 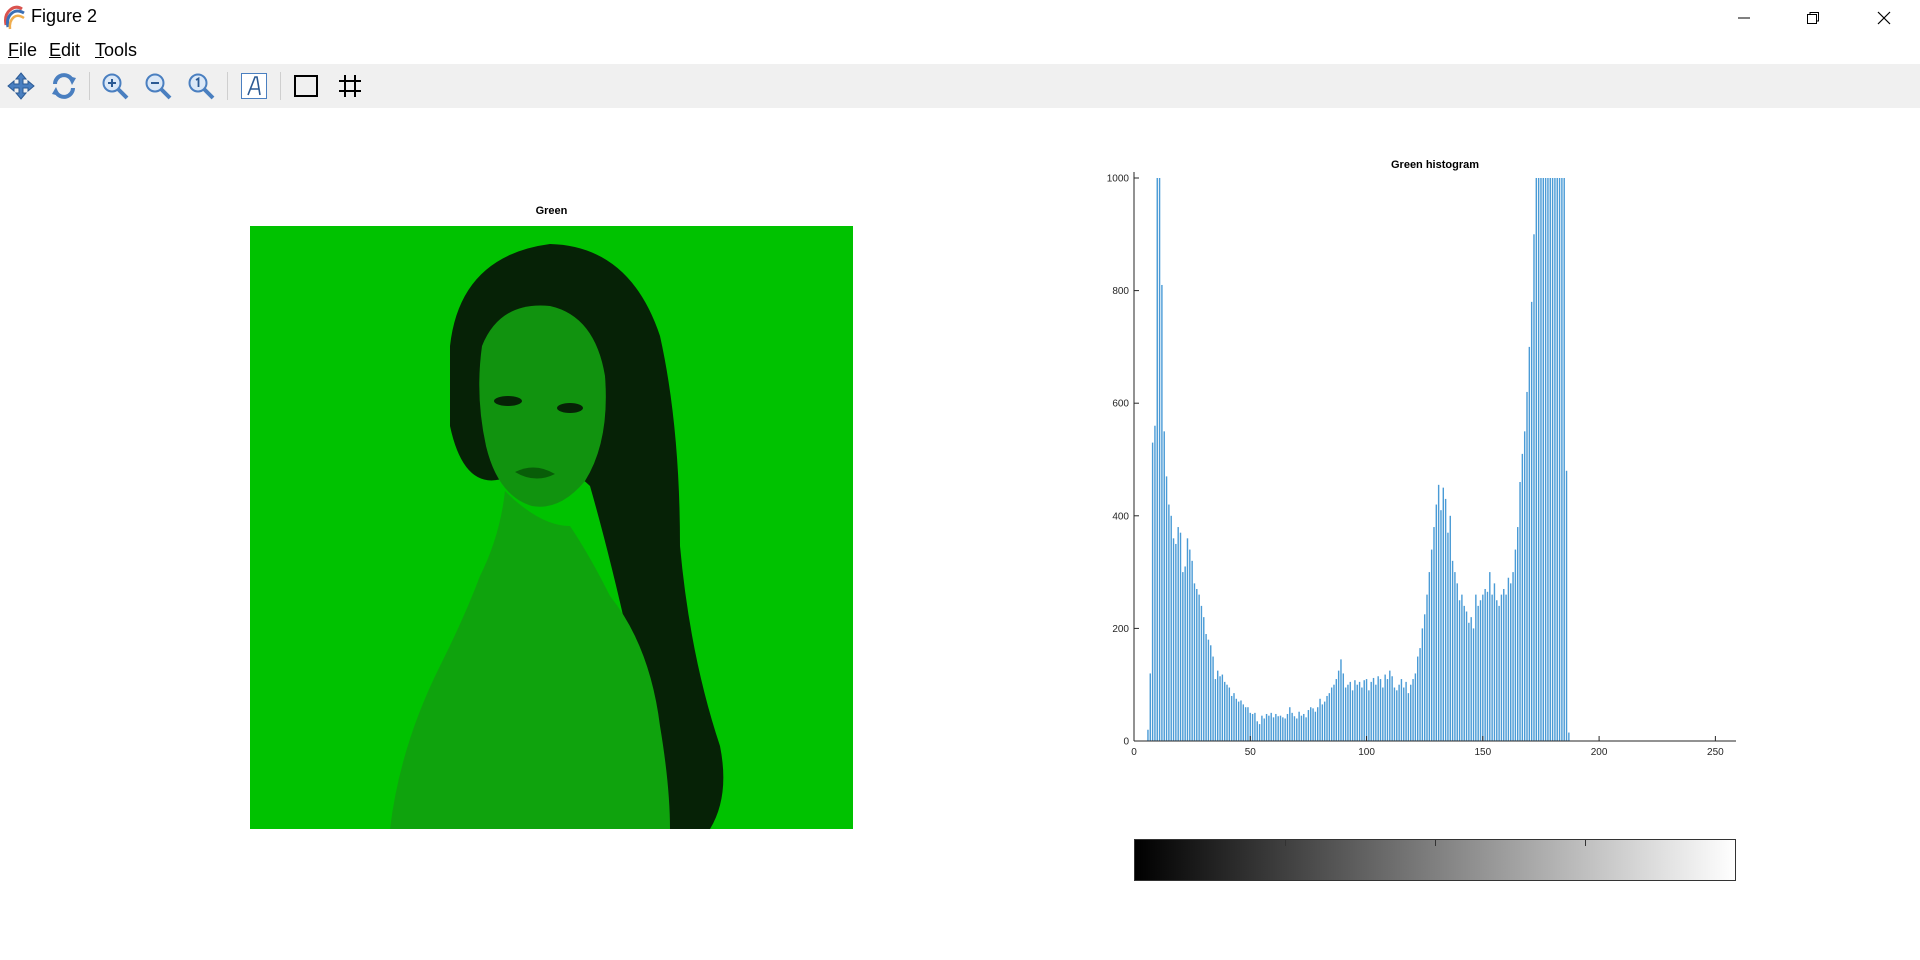 What do you see at coordinates (306, 86) in the screenshot?
I see `toggle-axes-box-button` at bounding box center [306, 86].